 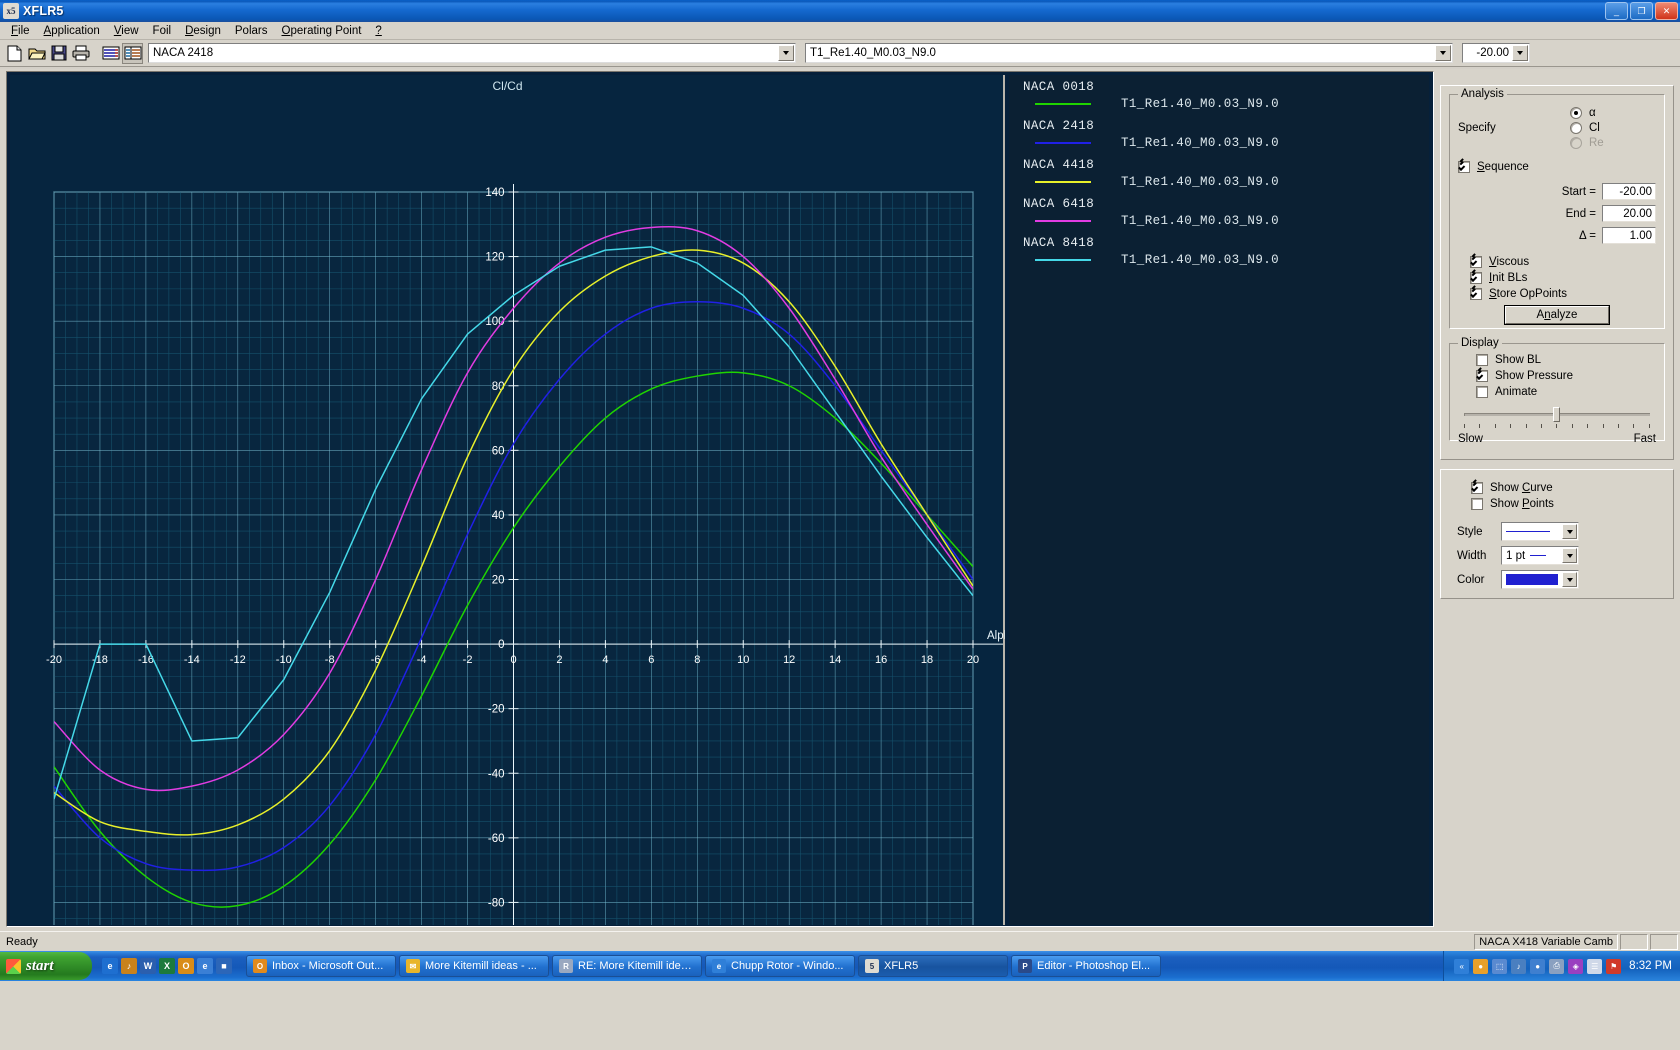 I want to click on radio-cl-icon, so click(x=1576, y=128).